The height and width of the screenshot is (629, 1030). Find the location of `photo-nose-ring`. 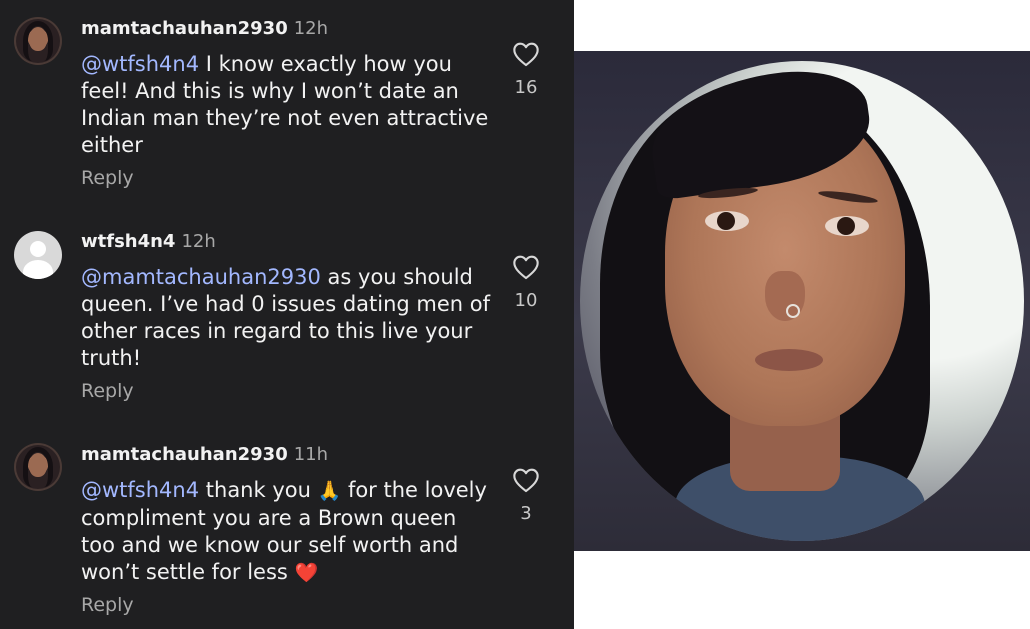

photo-nose-ring is located at coordinates (793, 311).